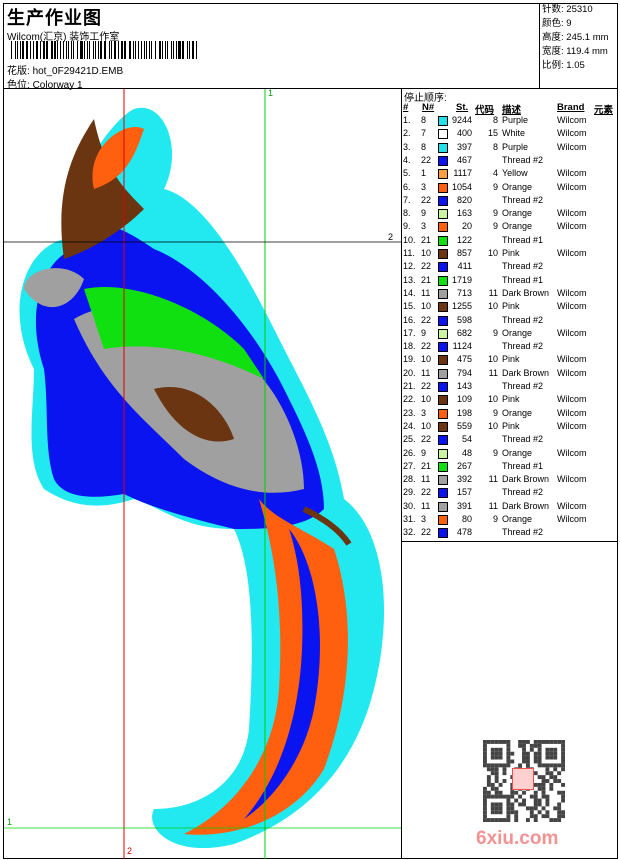  Describe the element at coordinates (407, 226) in the screenshot. I see `row-index: 9.` at that location.